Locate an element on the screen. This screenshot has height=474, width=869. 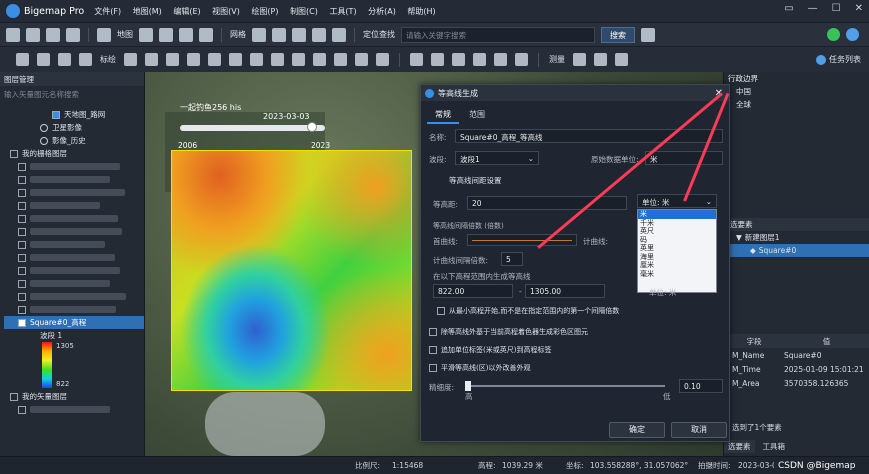
timeline-slider is located at coordinates (252, 128).